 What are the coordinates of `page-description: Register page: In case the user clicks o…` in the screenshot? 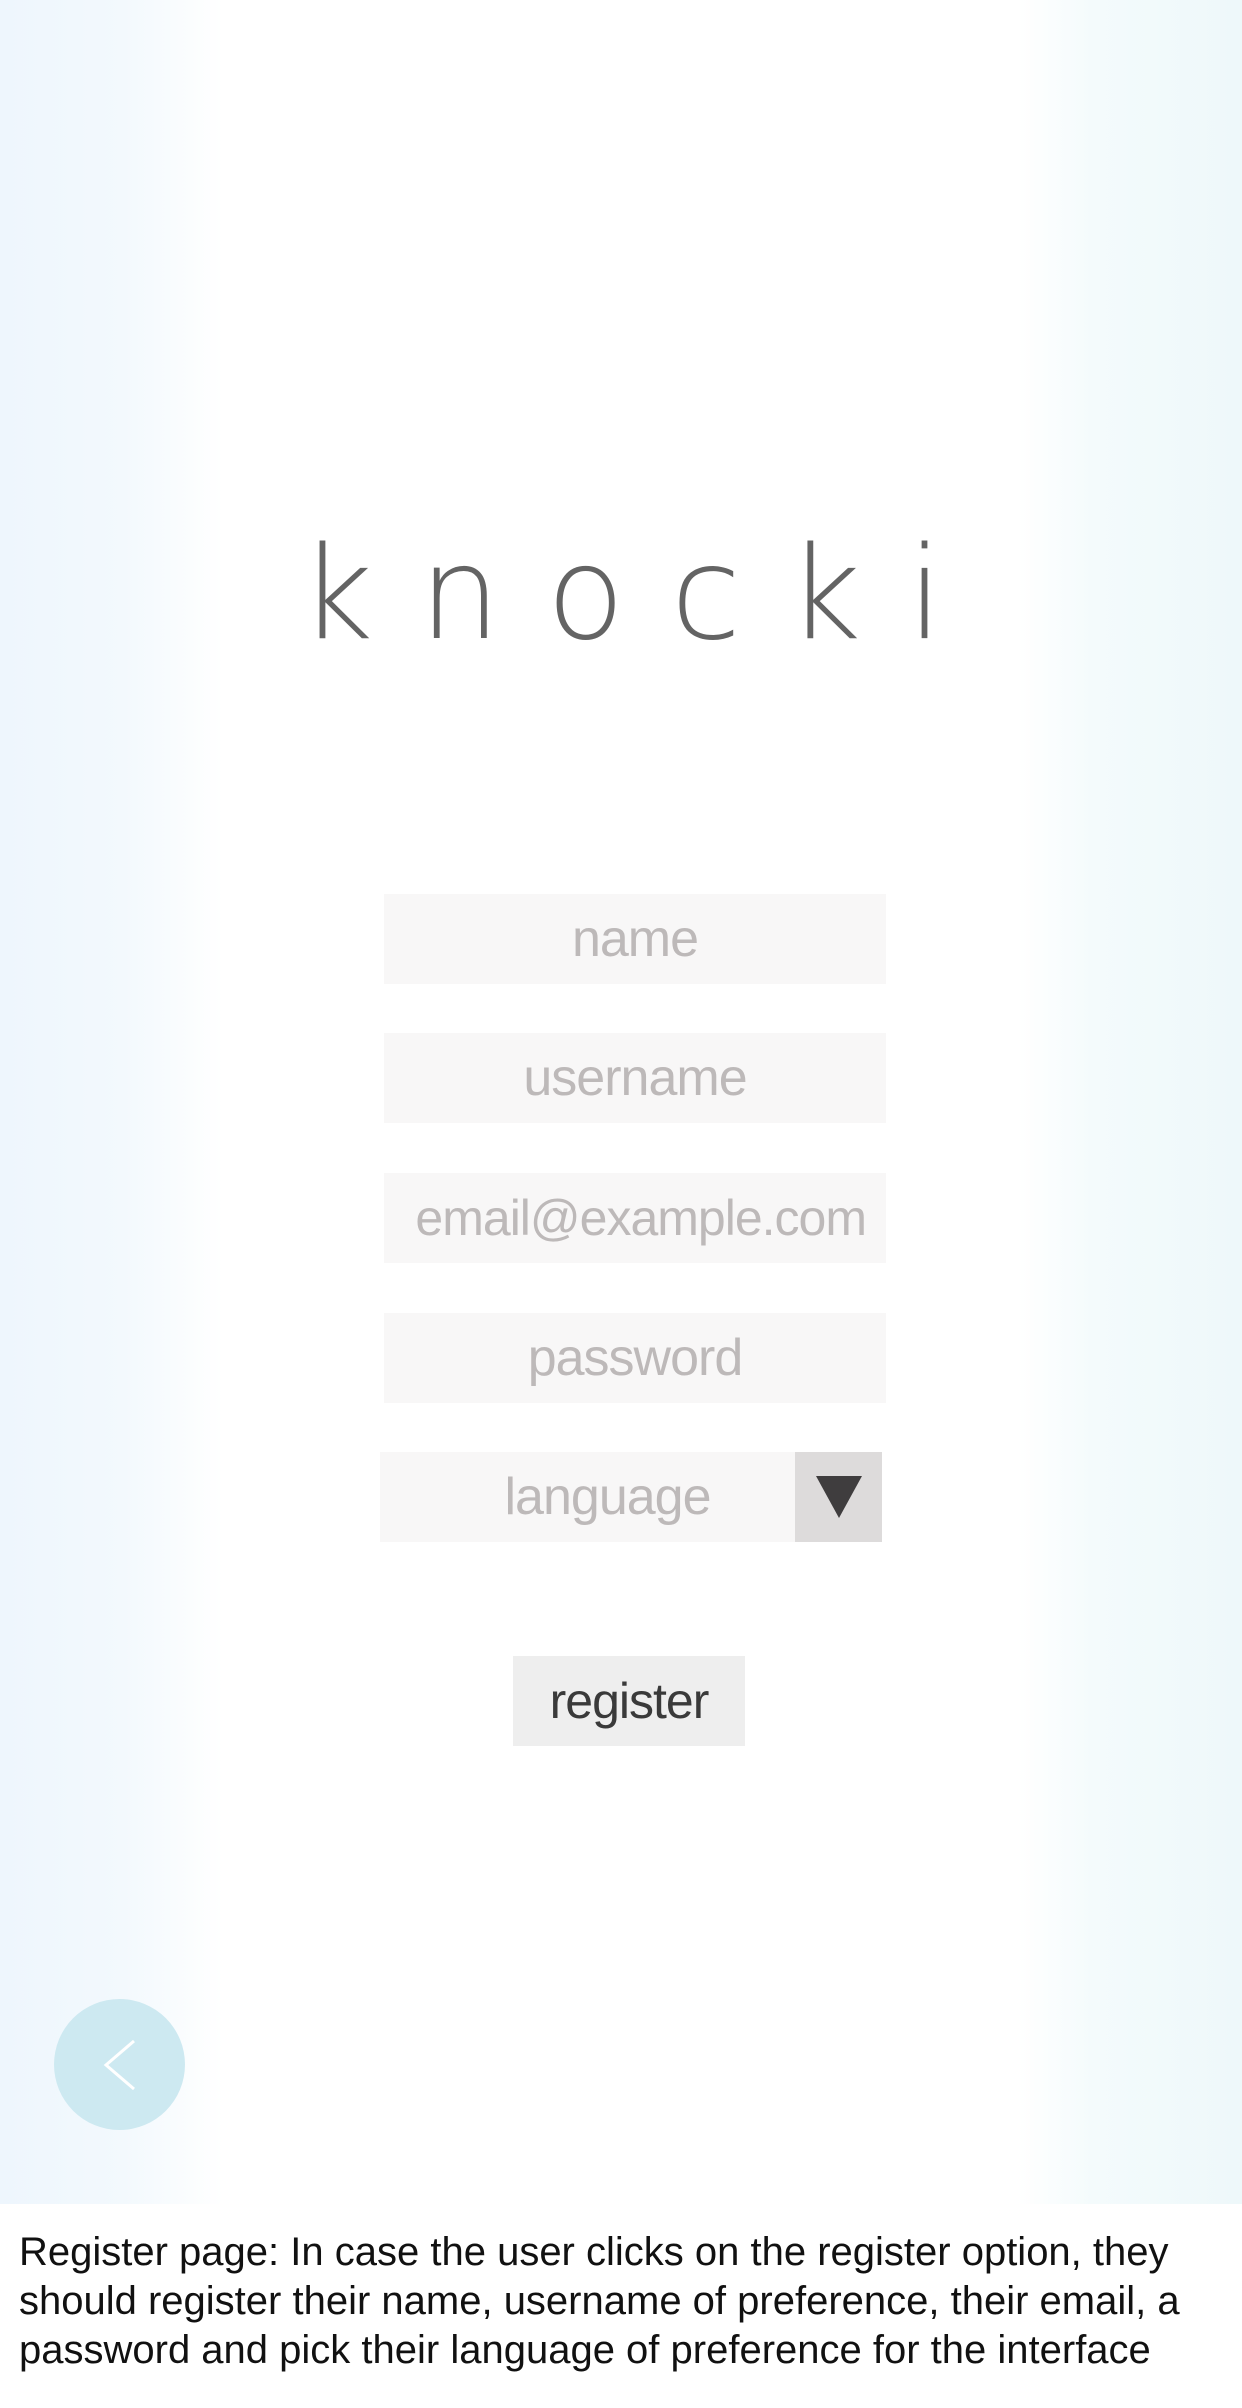 It's located at (599, 2301).